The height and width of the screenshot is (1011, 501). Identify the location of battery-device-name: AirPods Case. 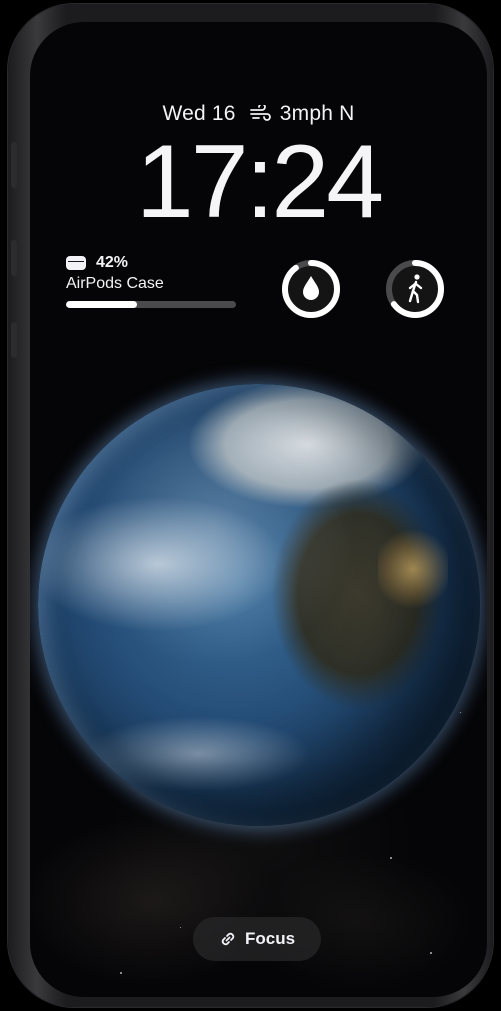
(115, 283).